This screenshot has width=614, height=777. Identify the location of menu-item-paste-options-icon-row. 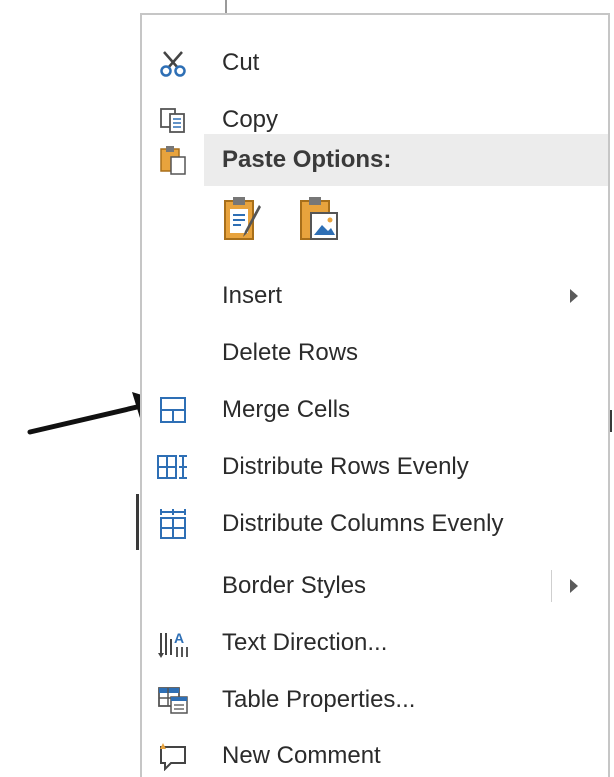
(173, 160).